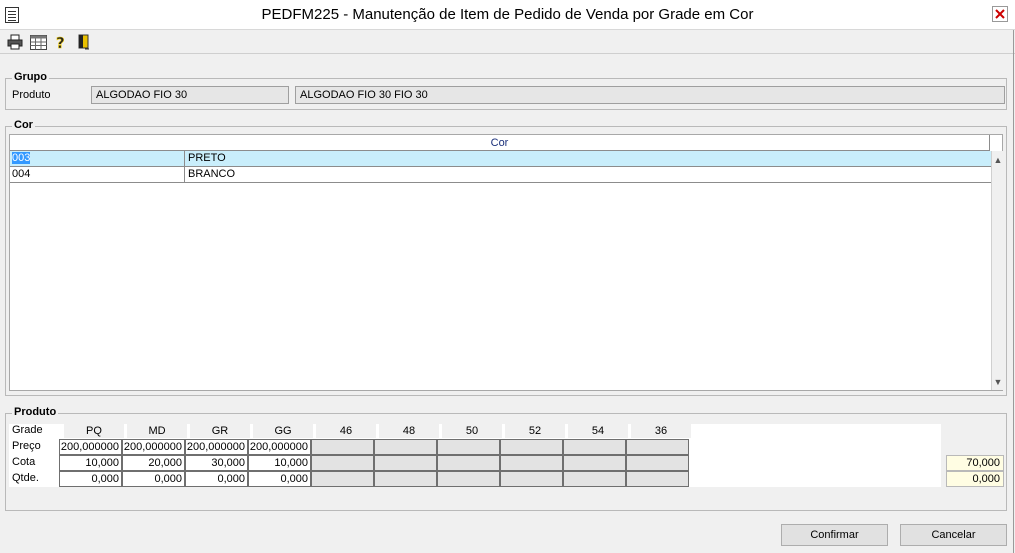 The width and height of the screenshot is (1015, 553). What do you see at coordinates (535, 431) in the screenshot?
I see `size-header-52: 52` at bounding box center [535, 431].